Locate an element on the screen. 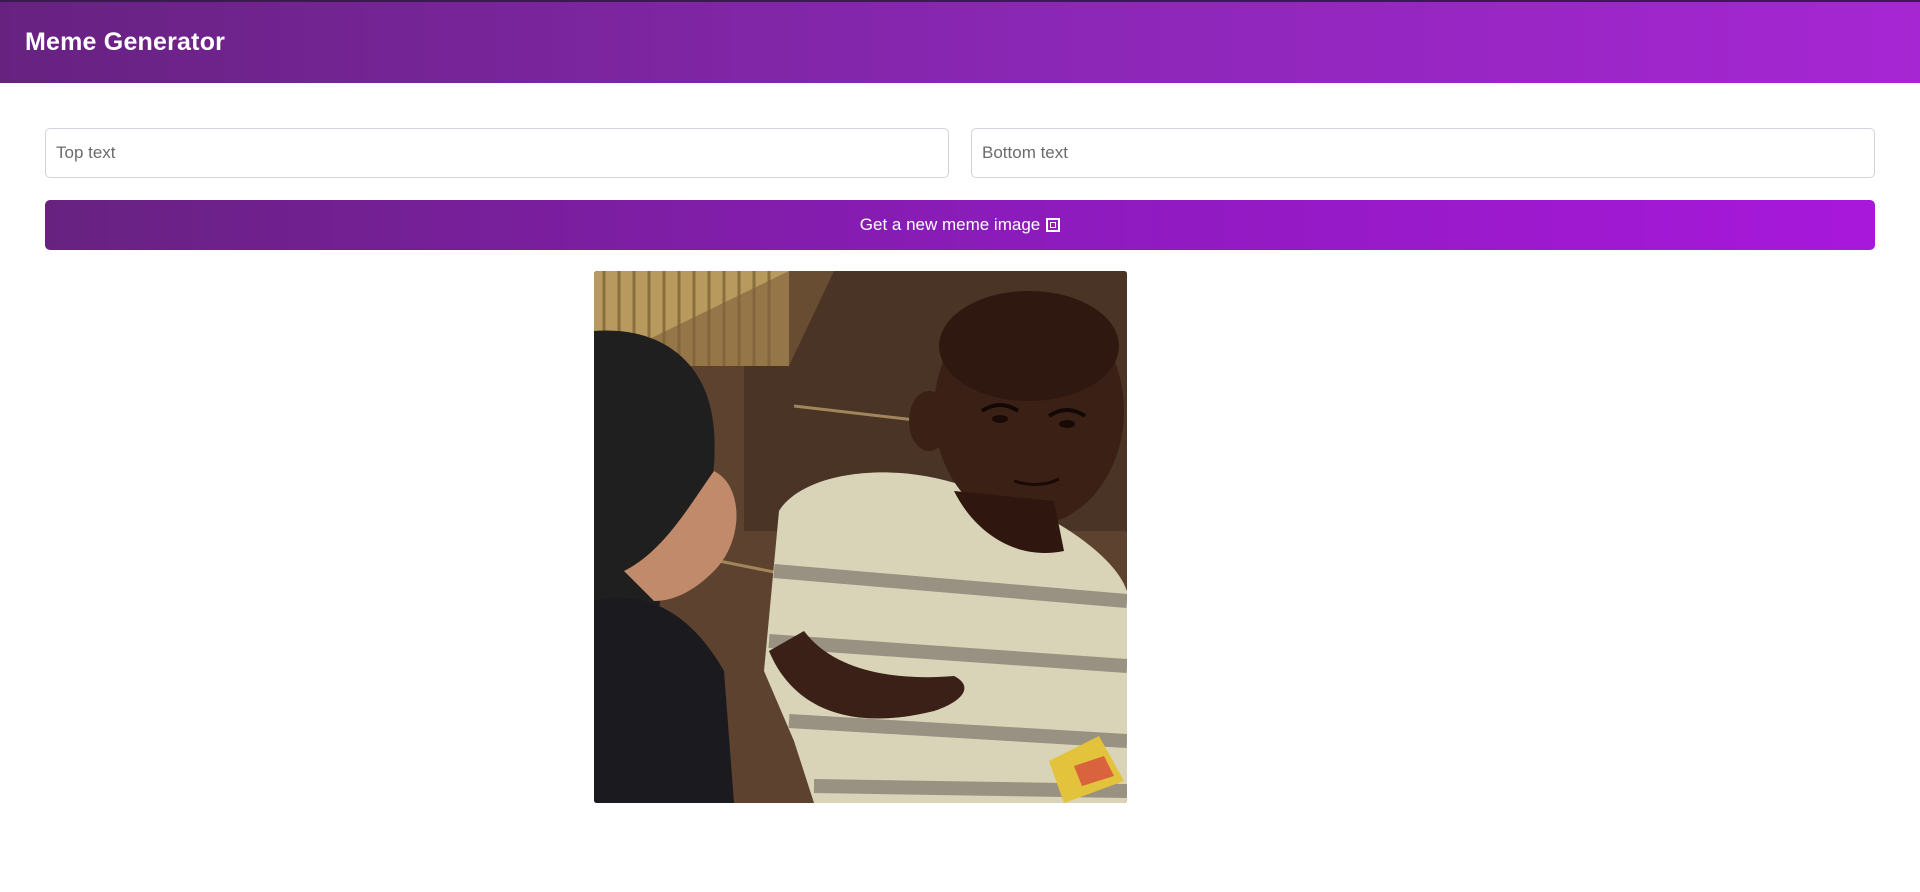 Image resolution: width=1920 pixels, height=892 pixels. get-new-image-label: Get a new meme image is located at coordinates (950, 224).